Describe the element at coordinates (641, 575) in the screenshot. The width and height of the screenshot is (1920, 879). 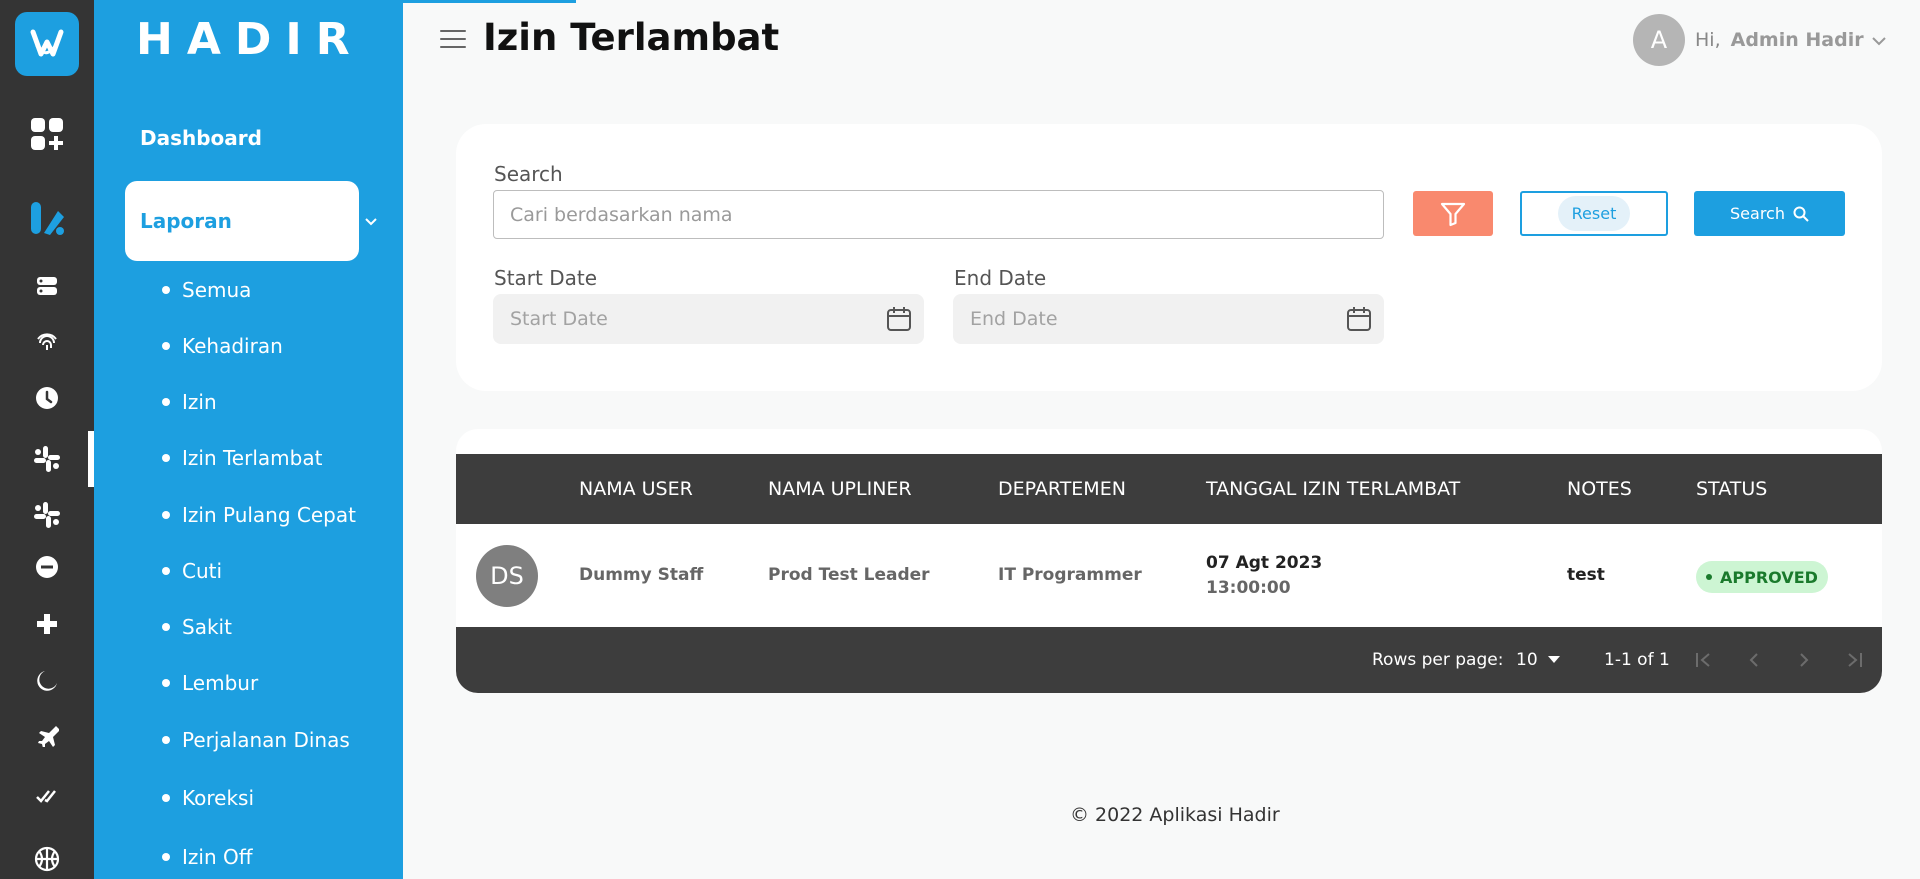
I see `cell-nama-user: Dummy Staff` at that location.